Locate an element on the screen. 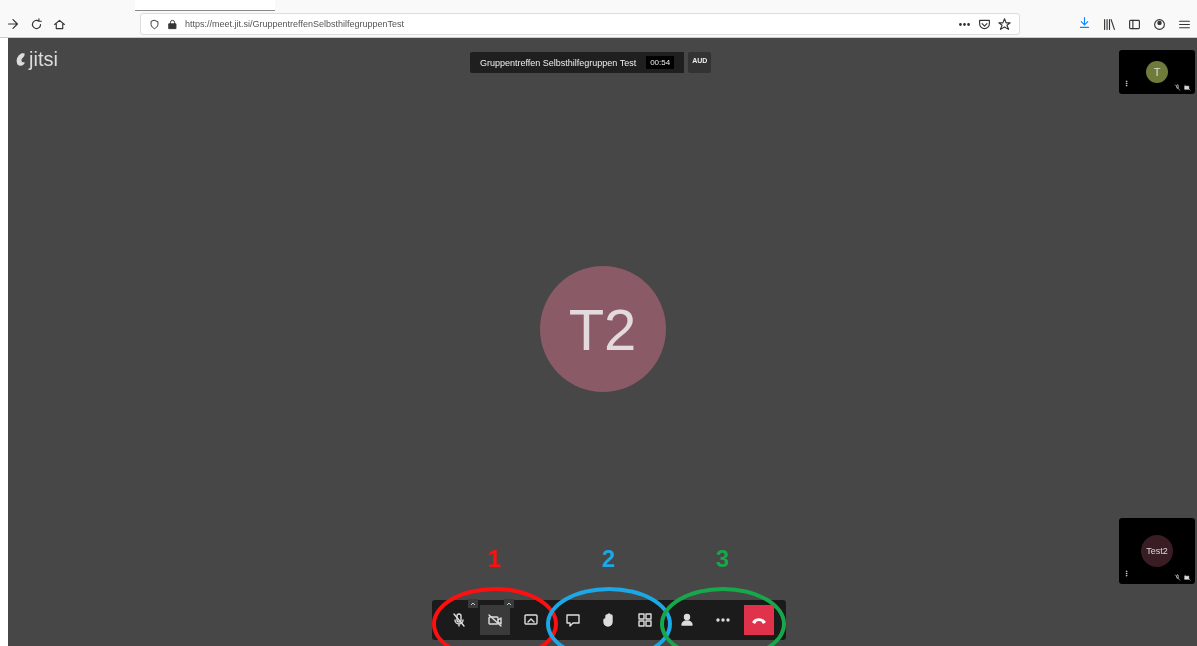 This screenshot has height=646, width=1197. person-icon is located at coordinates (686, 620).